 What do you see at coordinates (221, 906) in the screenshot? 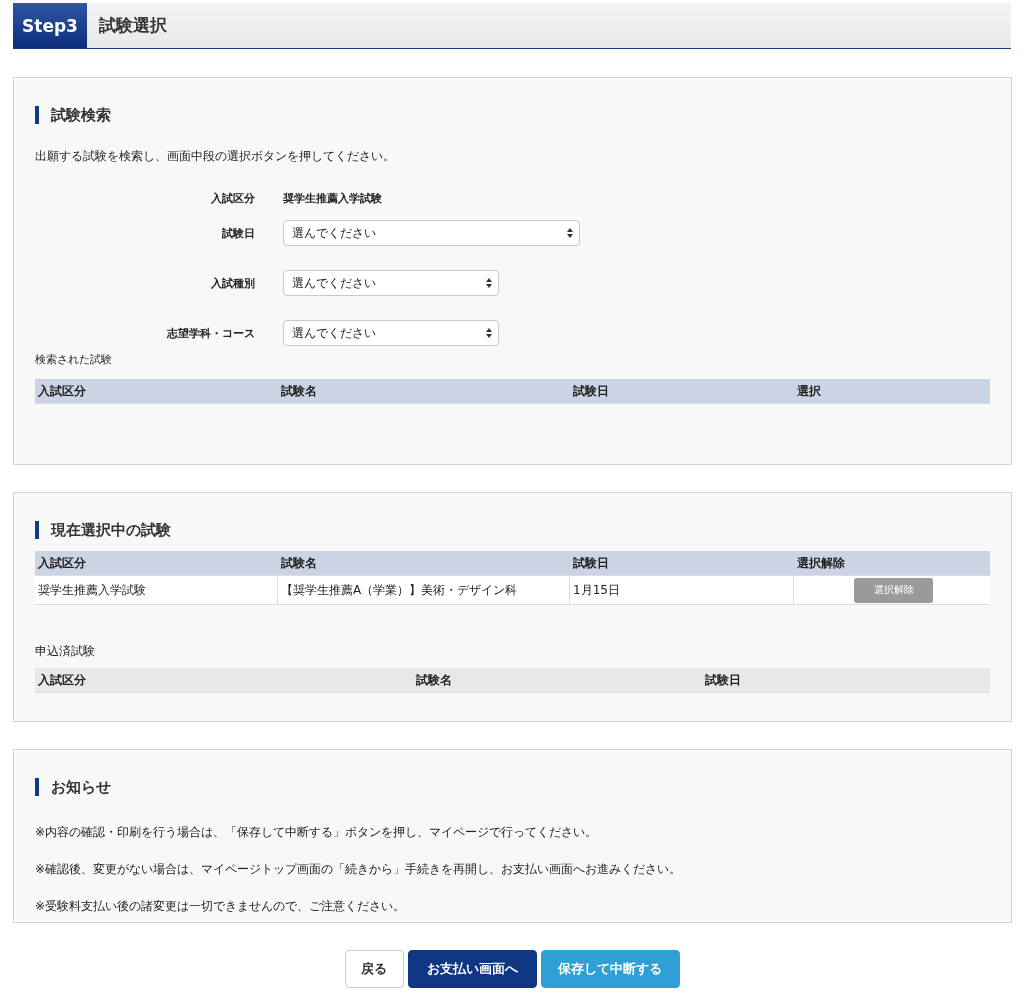
I see `notice-text: ※受験料支払い後の諸変更は一切できませんので、ご注意ください。` at bounding box center [221, 906].